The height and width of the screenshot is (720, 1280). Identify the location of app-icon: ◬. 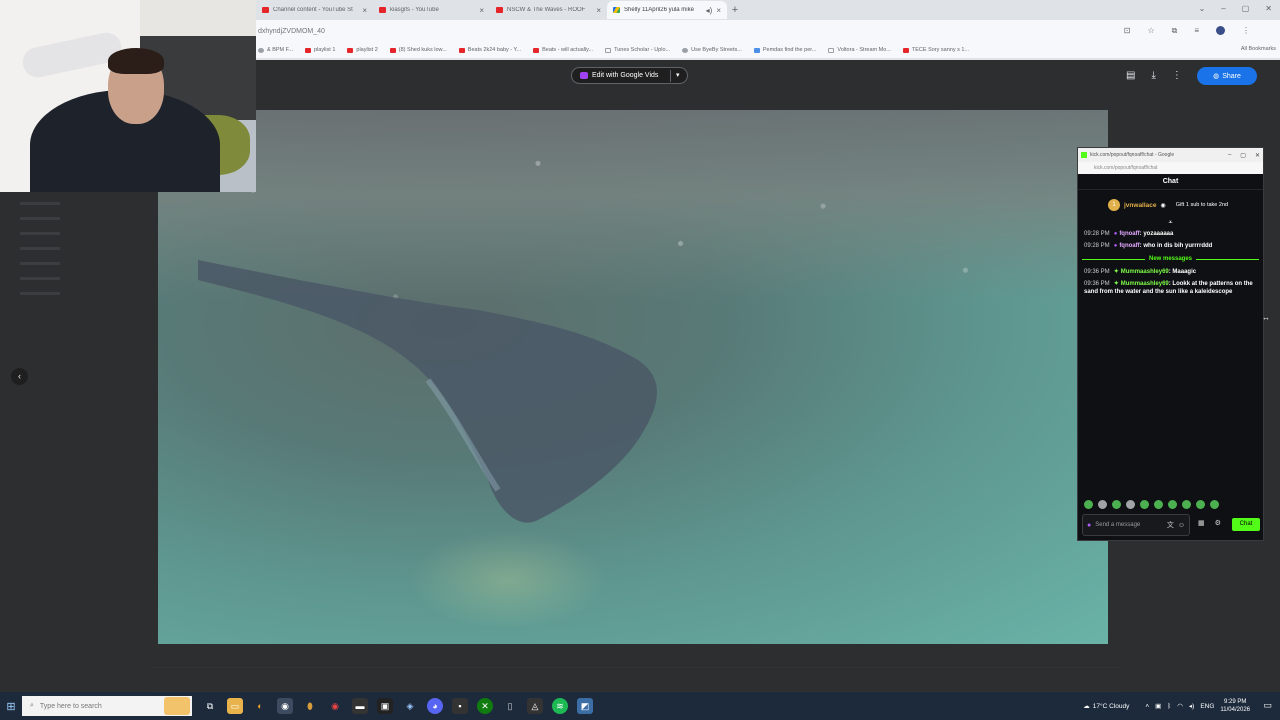
(535, 706).